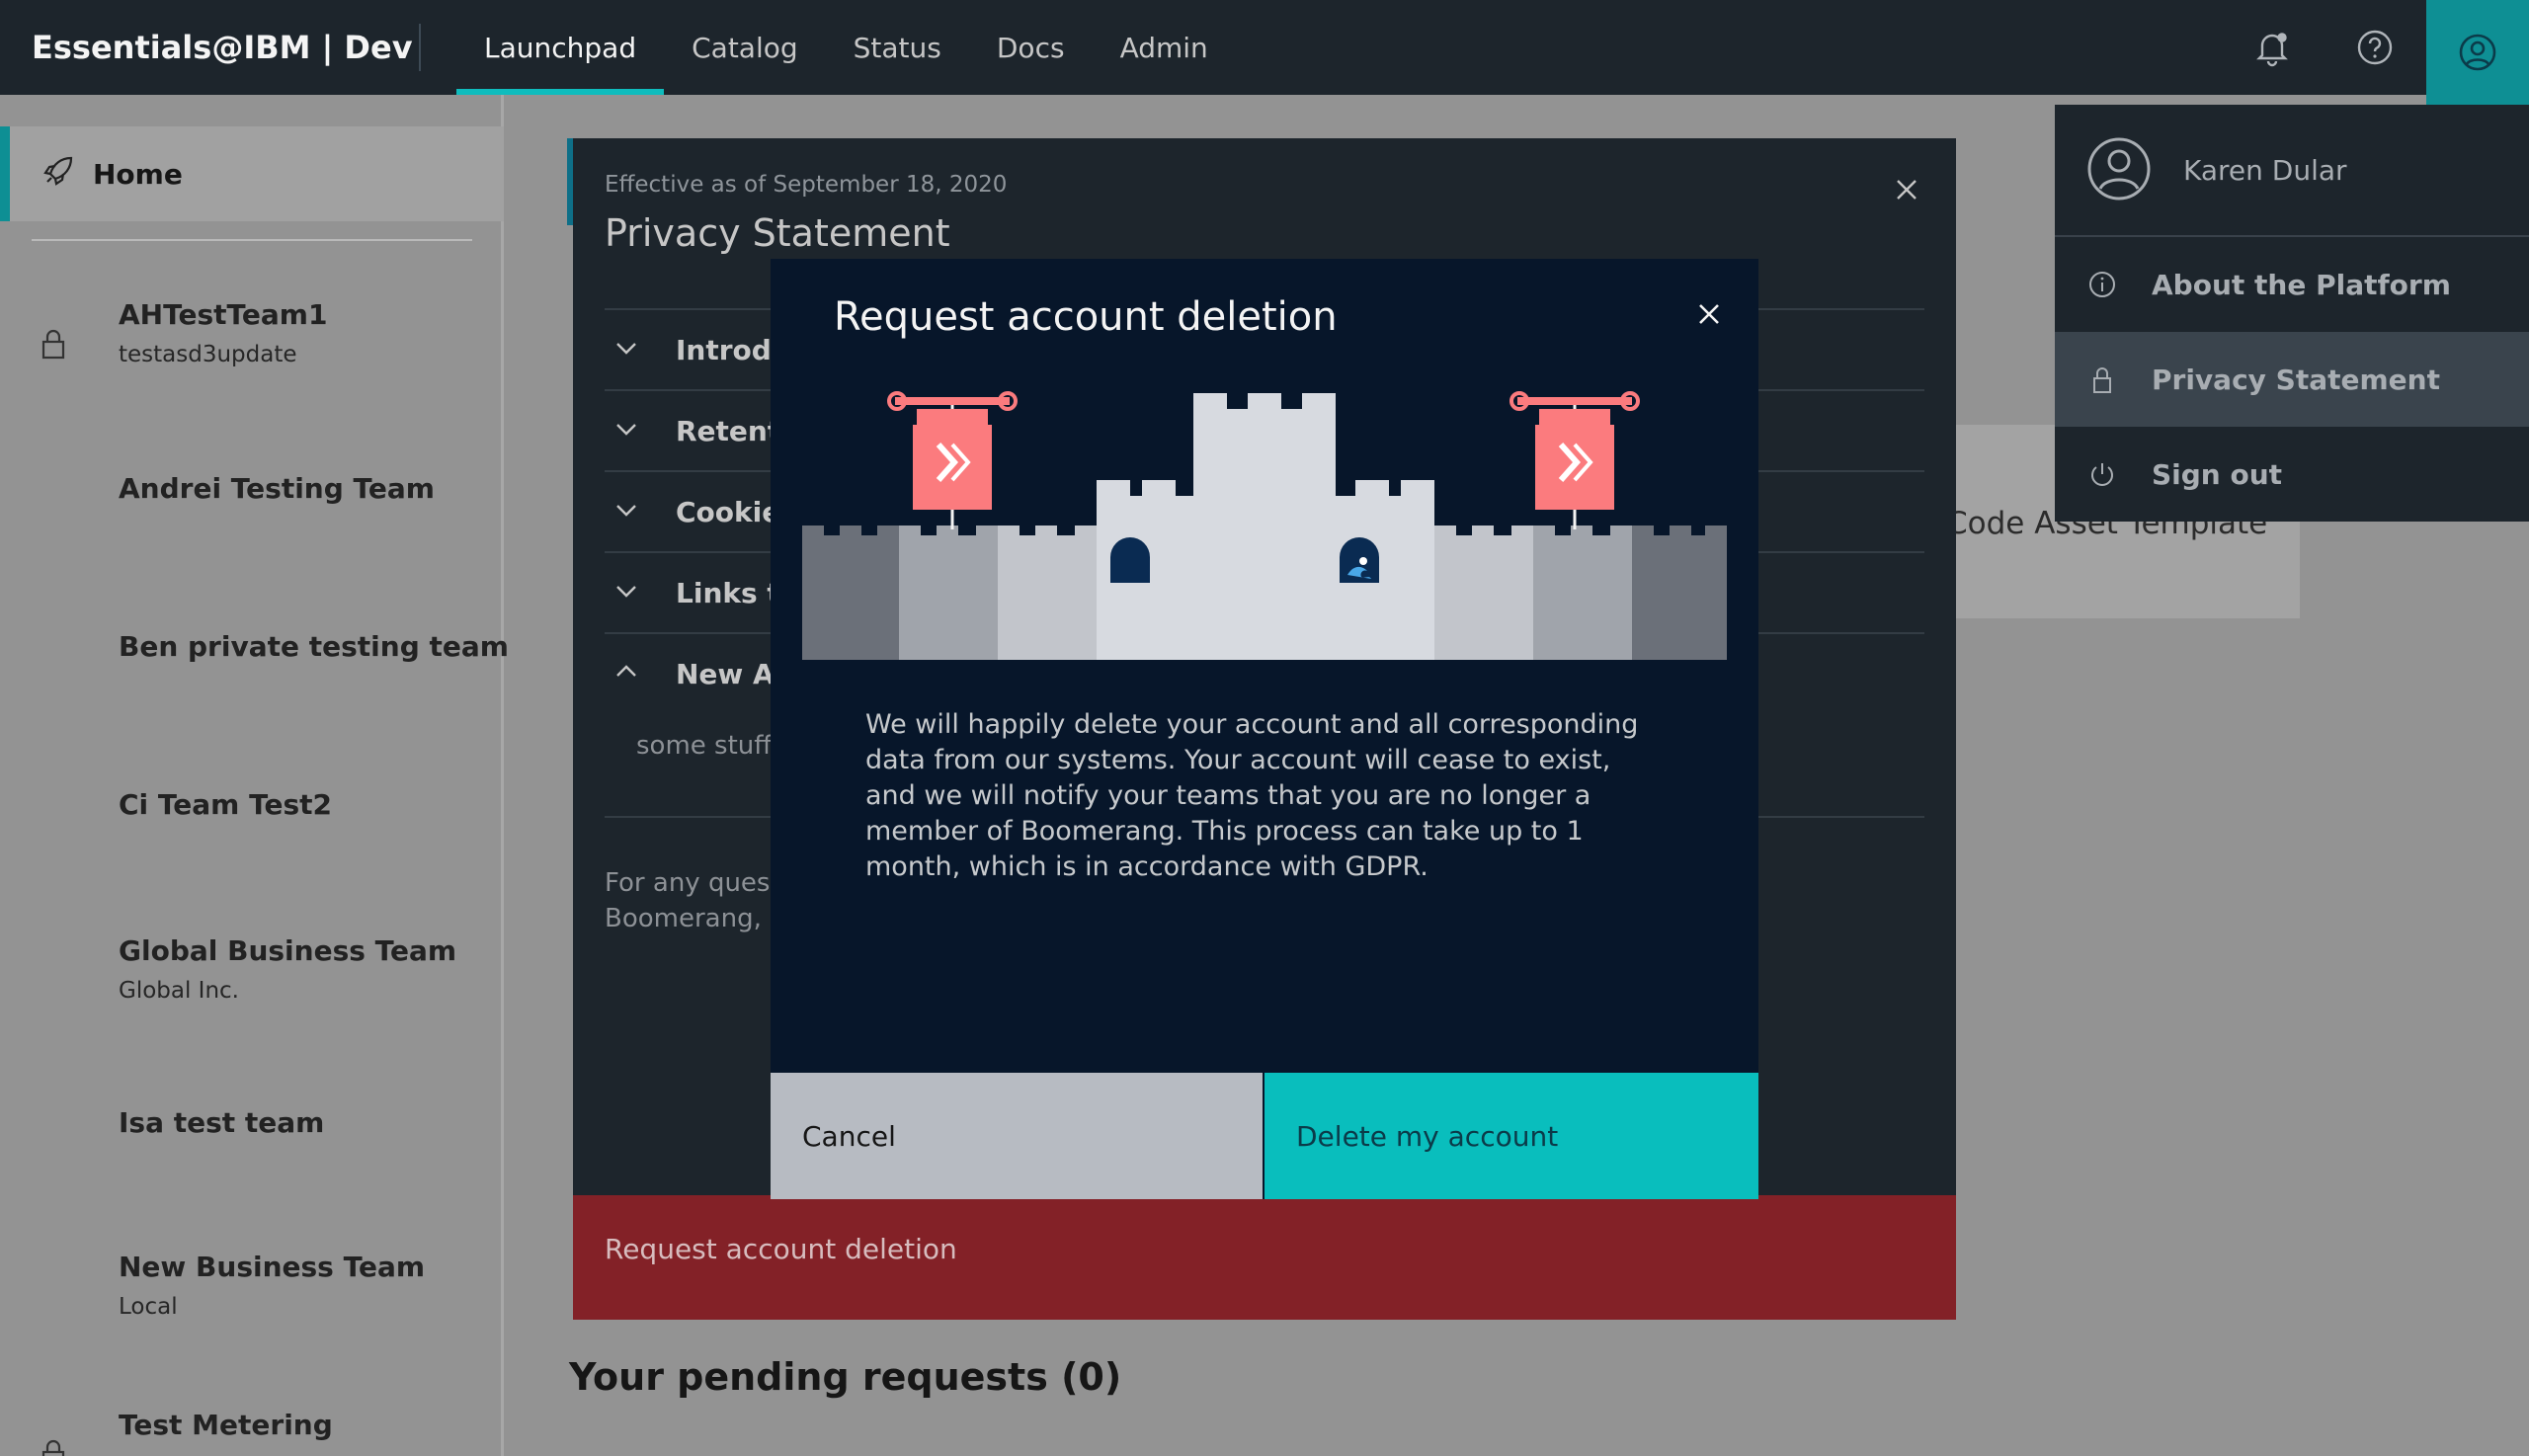  Describe the element at coordinates (2265, 170) in the screenshot. I see `user-name: Karen Dular` at that location.